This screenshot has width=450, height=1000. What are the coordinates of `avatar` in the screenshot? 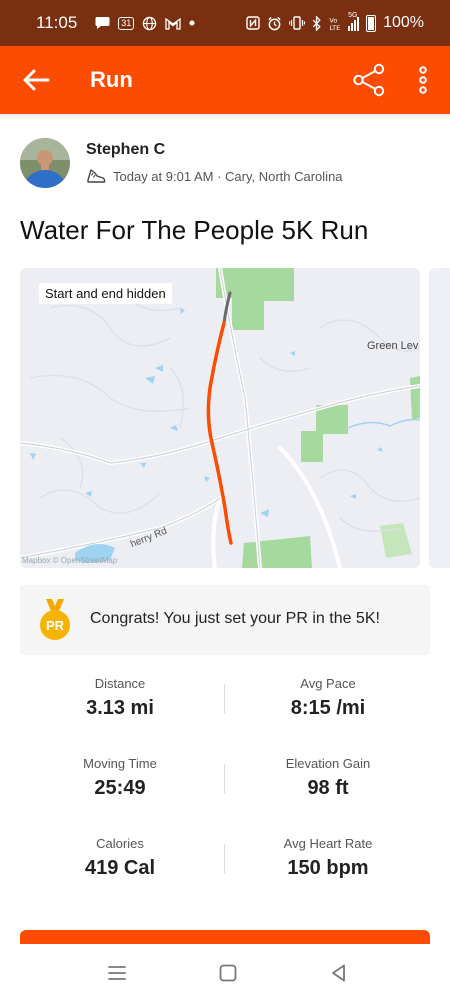 It's located at (45, 163).